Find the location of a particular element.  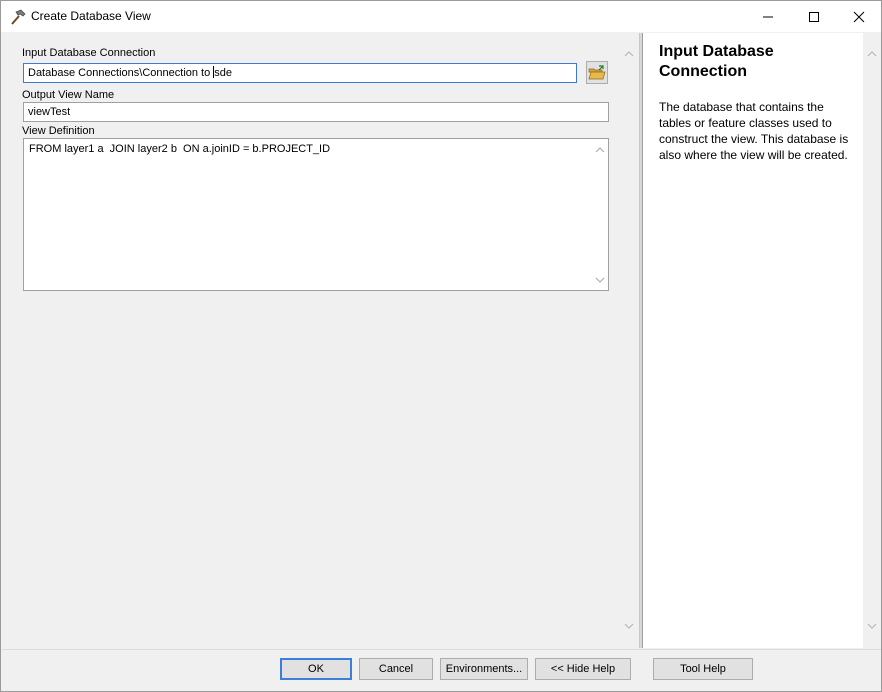

output-view-name-label: Output View Name is located at coordinates (68, 95).